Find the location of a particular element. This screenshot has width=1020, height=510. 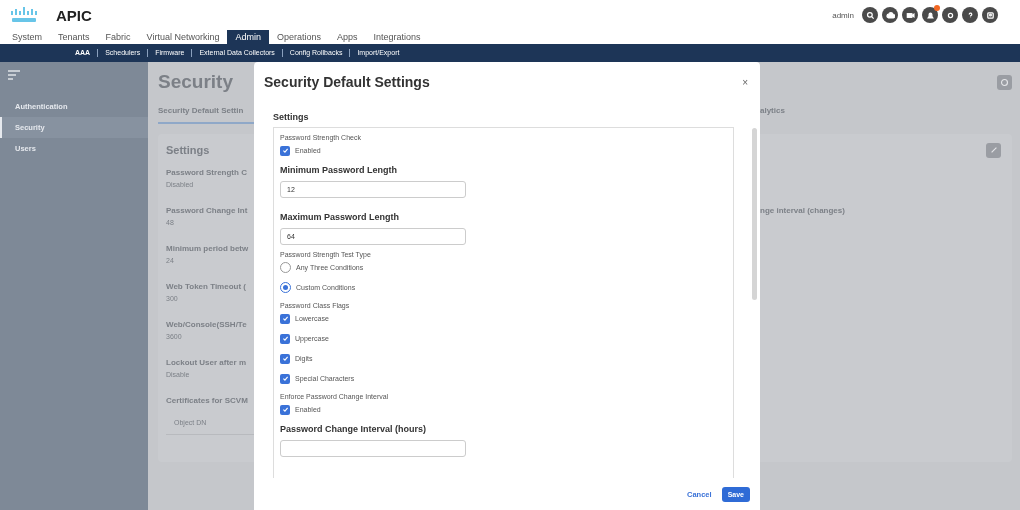

bell-button is located at coordinates (930, 15).